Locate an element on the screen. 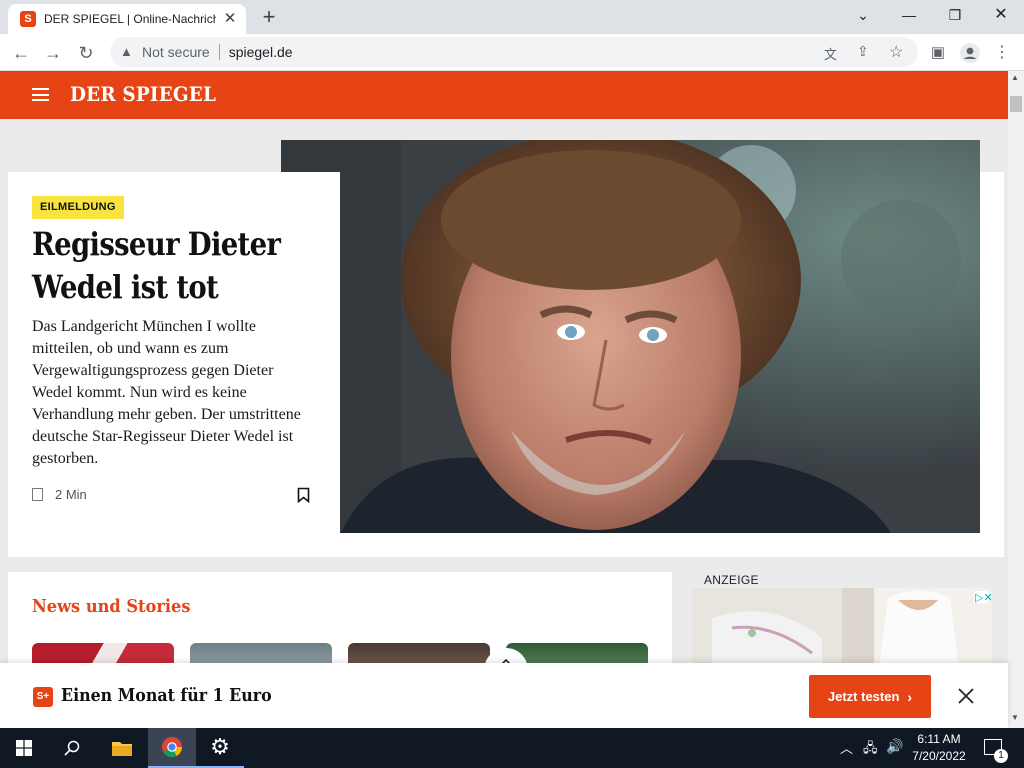  hero-headline: Regisseur Dieter Wedel ist tot is located at coordinates (161, 266).